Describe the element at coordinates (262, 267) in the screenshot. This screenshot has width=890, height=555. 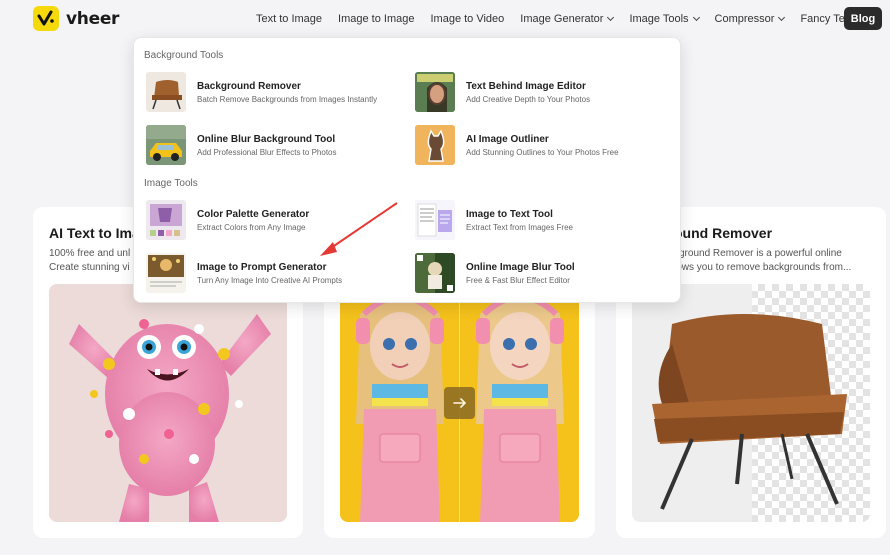
I see `tool-title: Image to Prompt Generator` at that location.